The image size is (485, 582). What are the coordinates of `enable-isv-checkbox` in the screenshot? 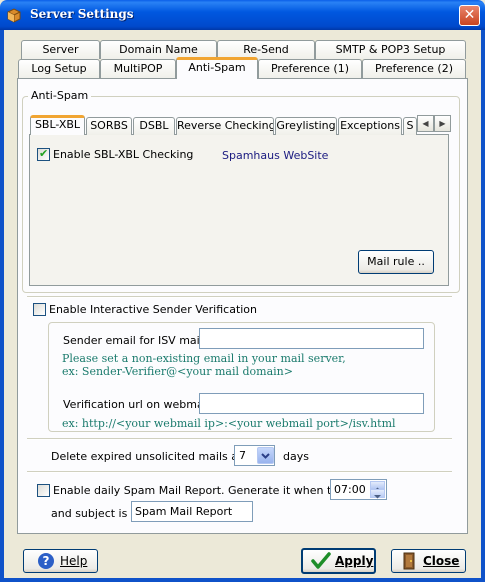 It's located at (39, 309).